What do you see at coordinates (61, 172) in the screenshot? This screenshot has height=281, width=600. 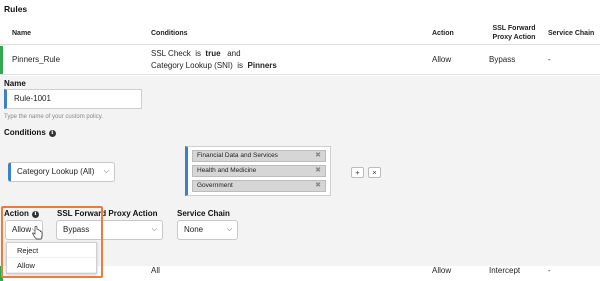 I see `condition-type-select: Category Lookup (All) ⌵` at bounding box center [61, 172].